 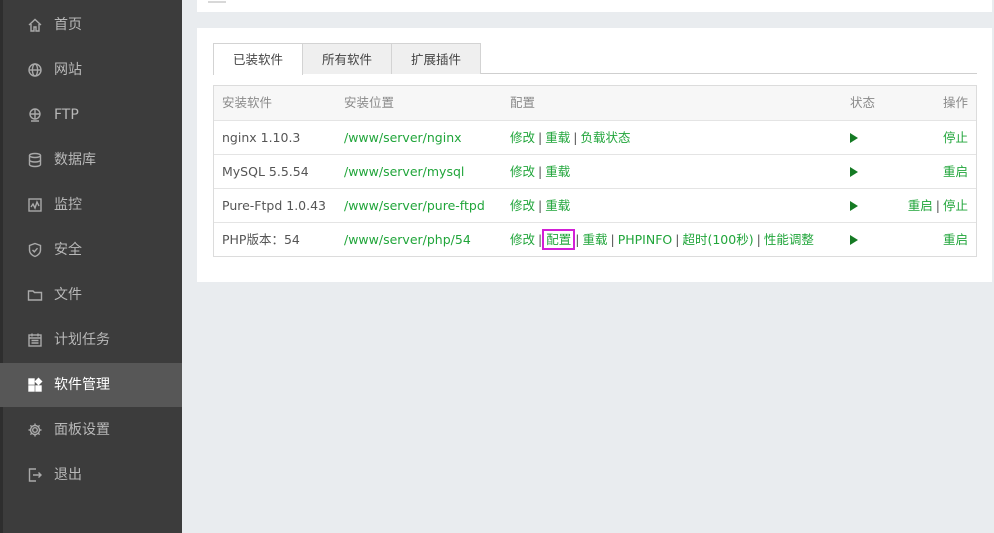 I want to click on sidebar-item-home: 首页, so click(x=91, y=25).